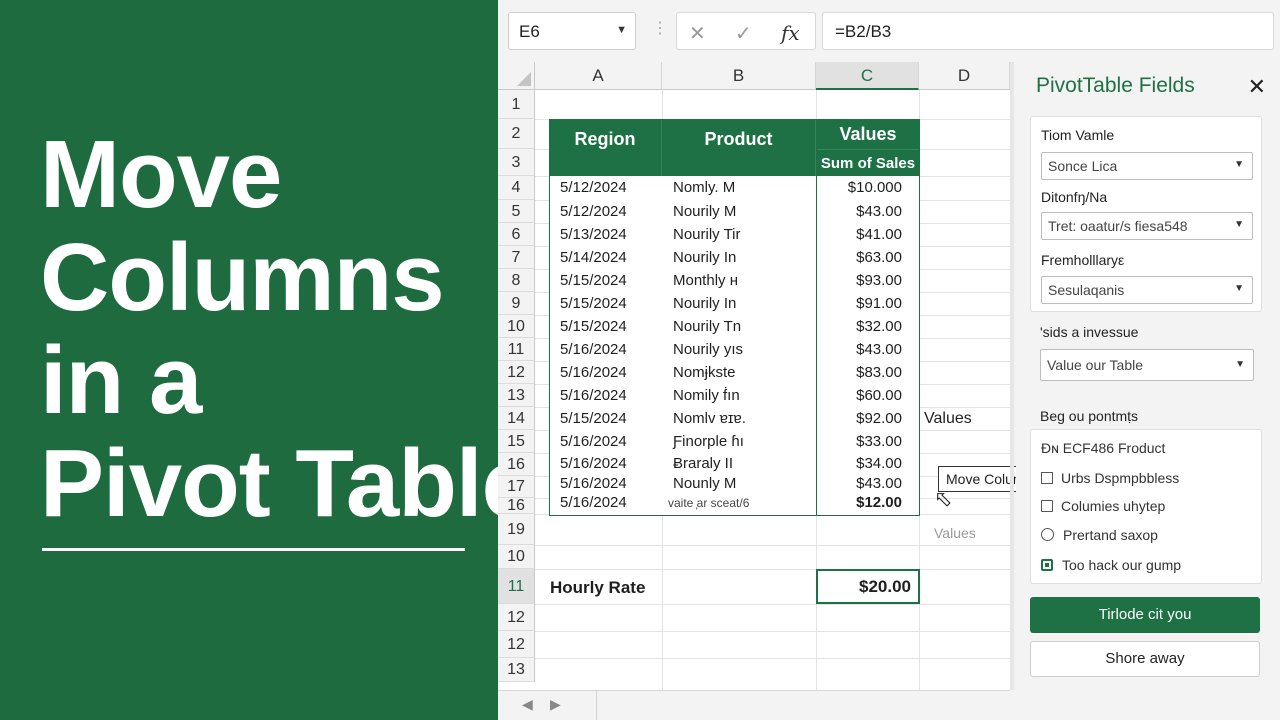  What do you see at coordinates (1147, 365) in the screenshot?
I see `layout-select: Value our Table ▼` at bounding box center [1147, 365].